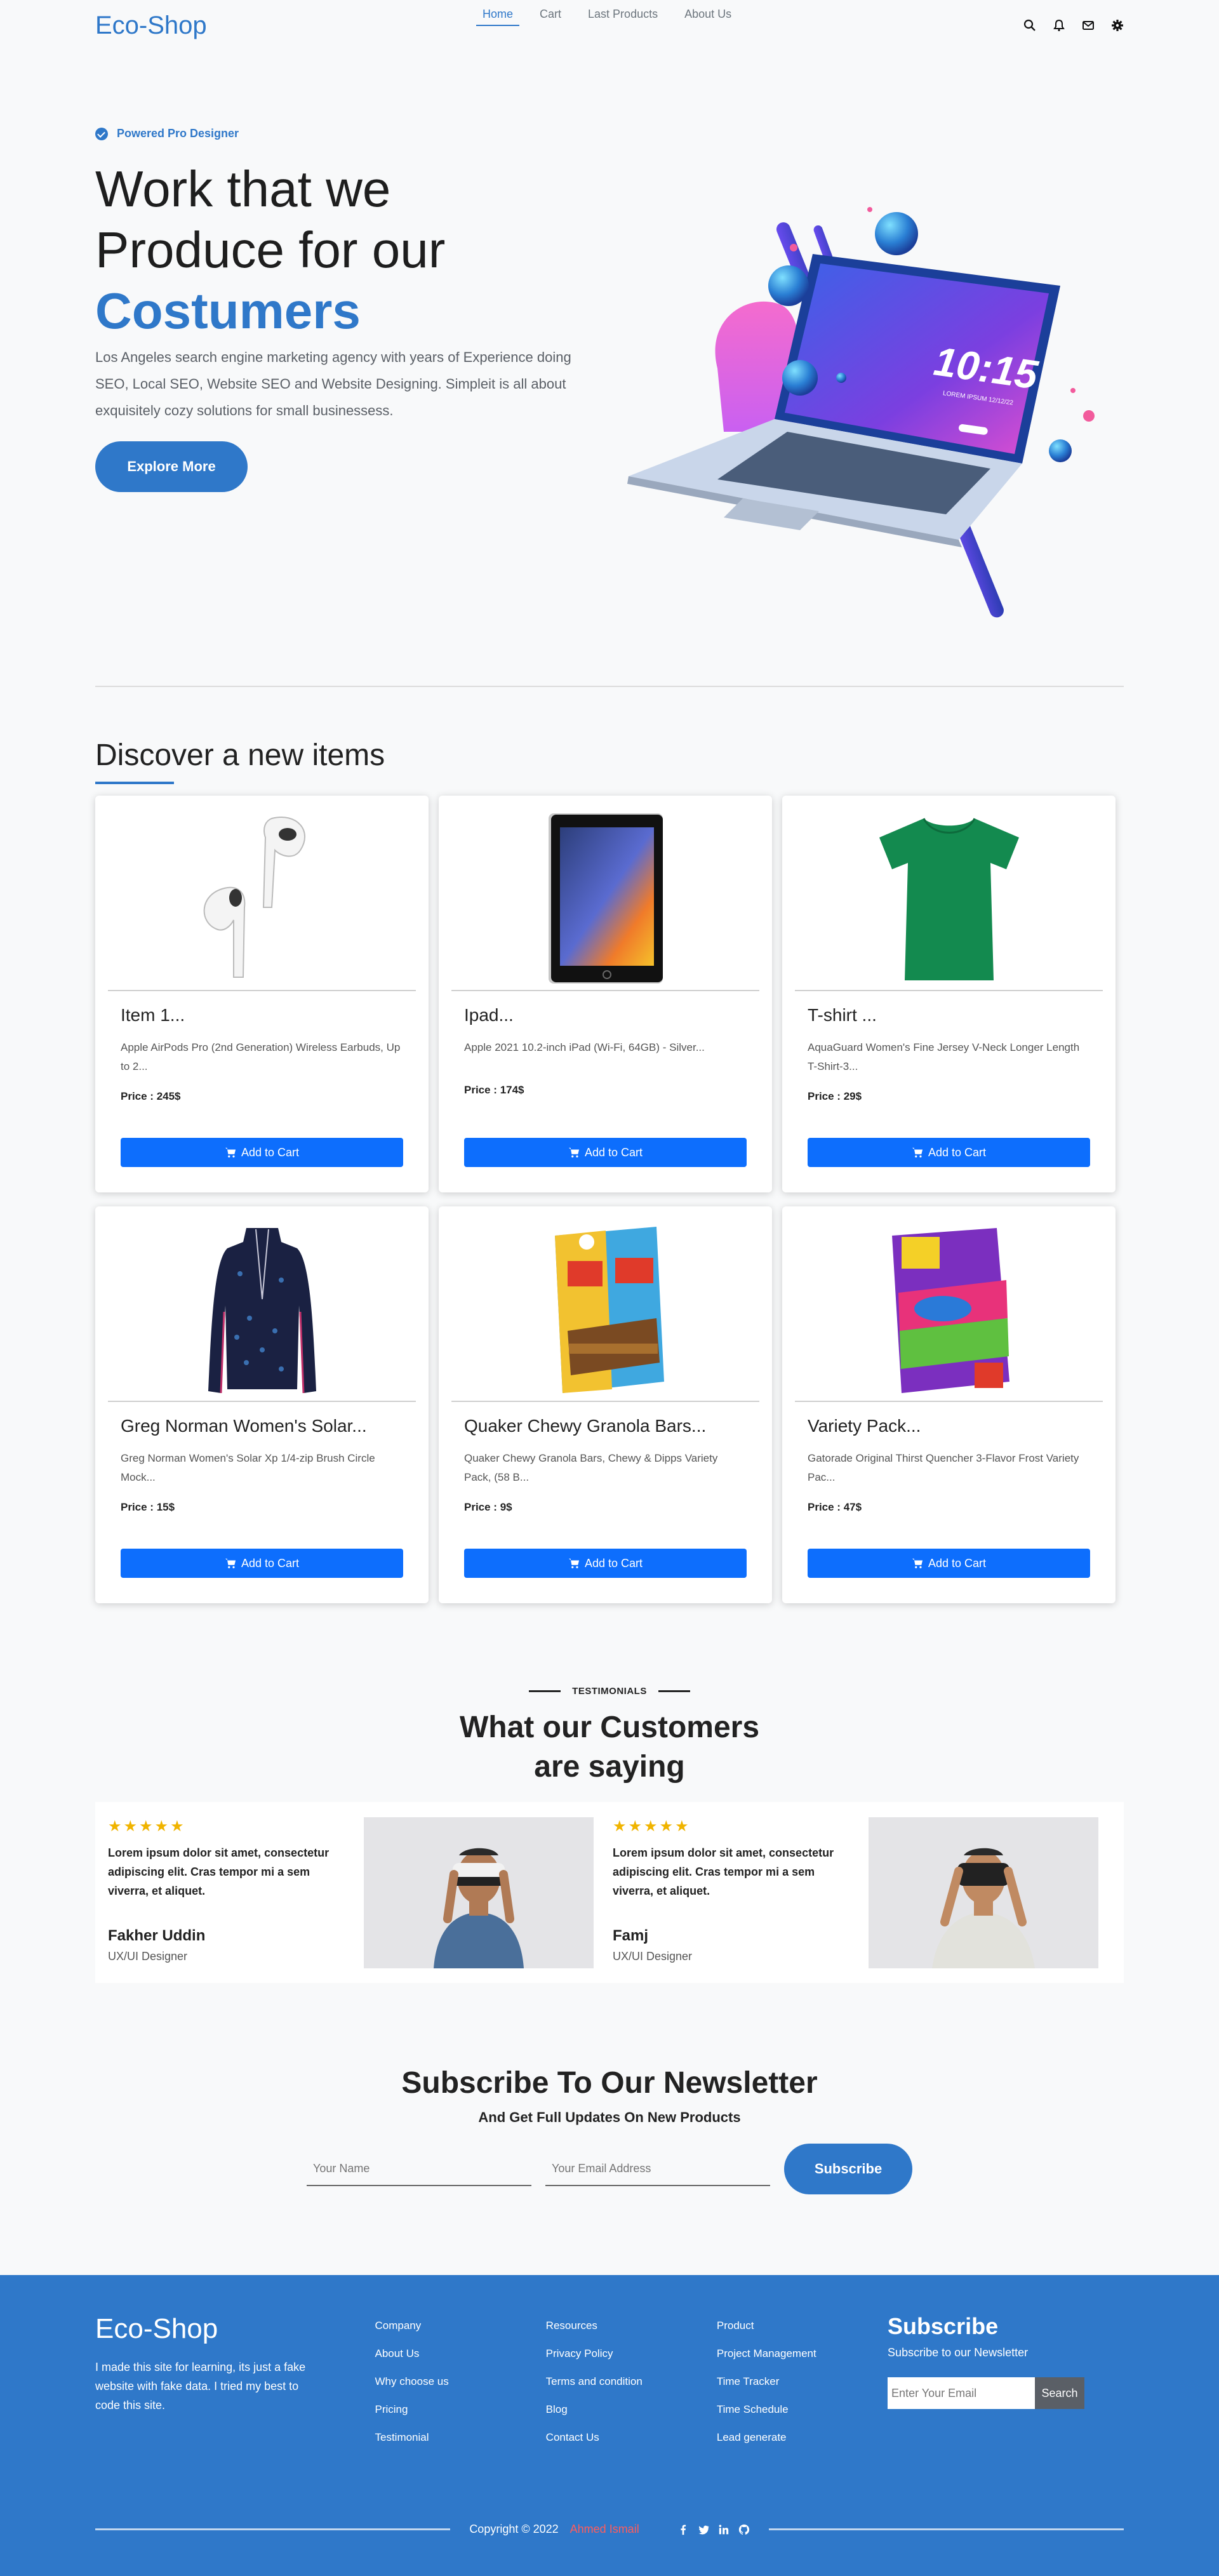 The image size is (1219, 2576). Describe the element at coordinates (243, 189) in the screenshot. I see `hero-title-line1: Work that we` at that location.